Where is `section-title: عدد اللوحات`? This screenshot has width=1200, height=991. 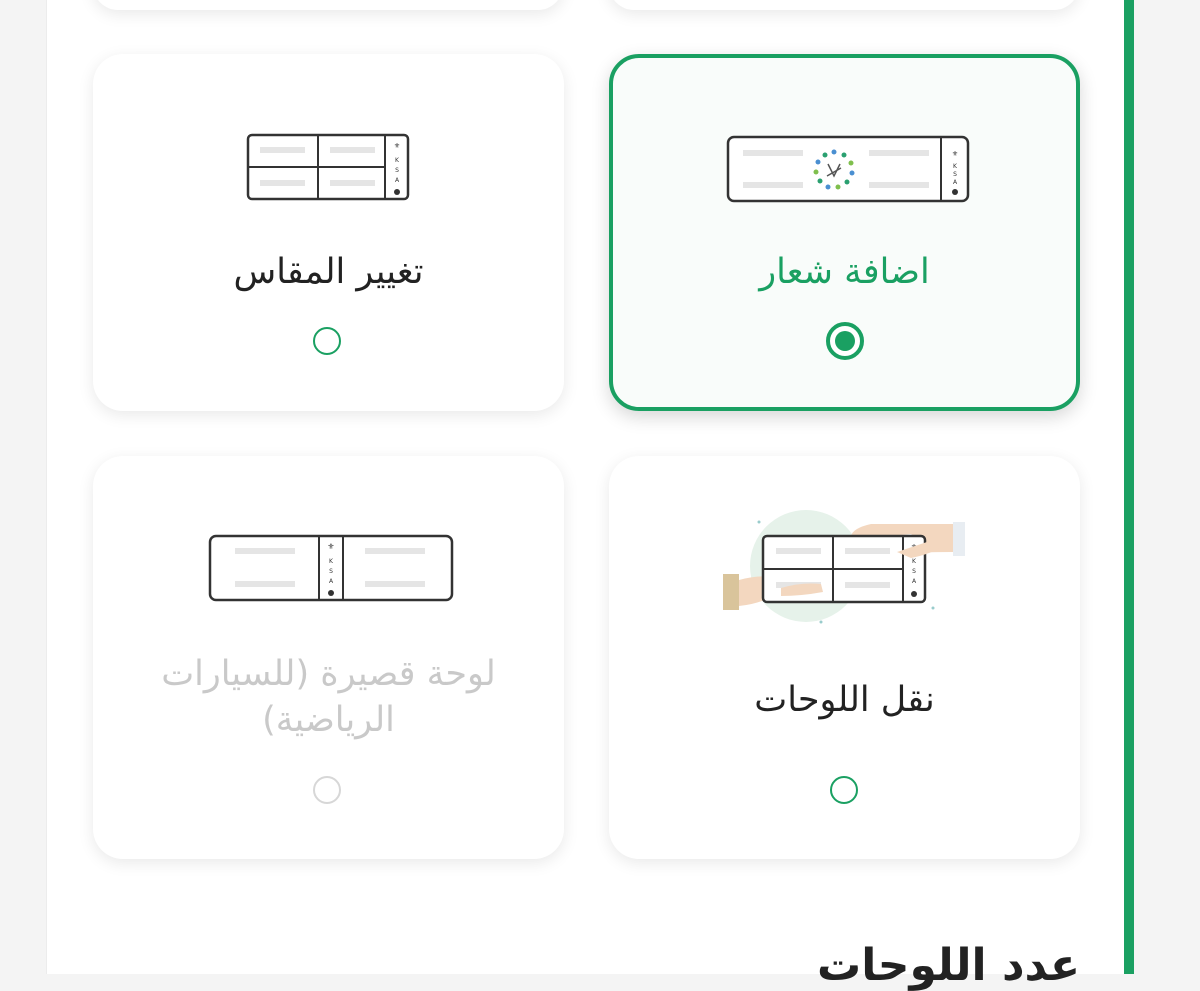 section-title: عدد اللوحات is located at coordinates (948, 965).